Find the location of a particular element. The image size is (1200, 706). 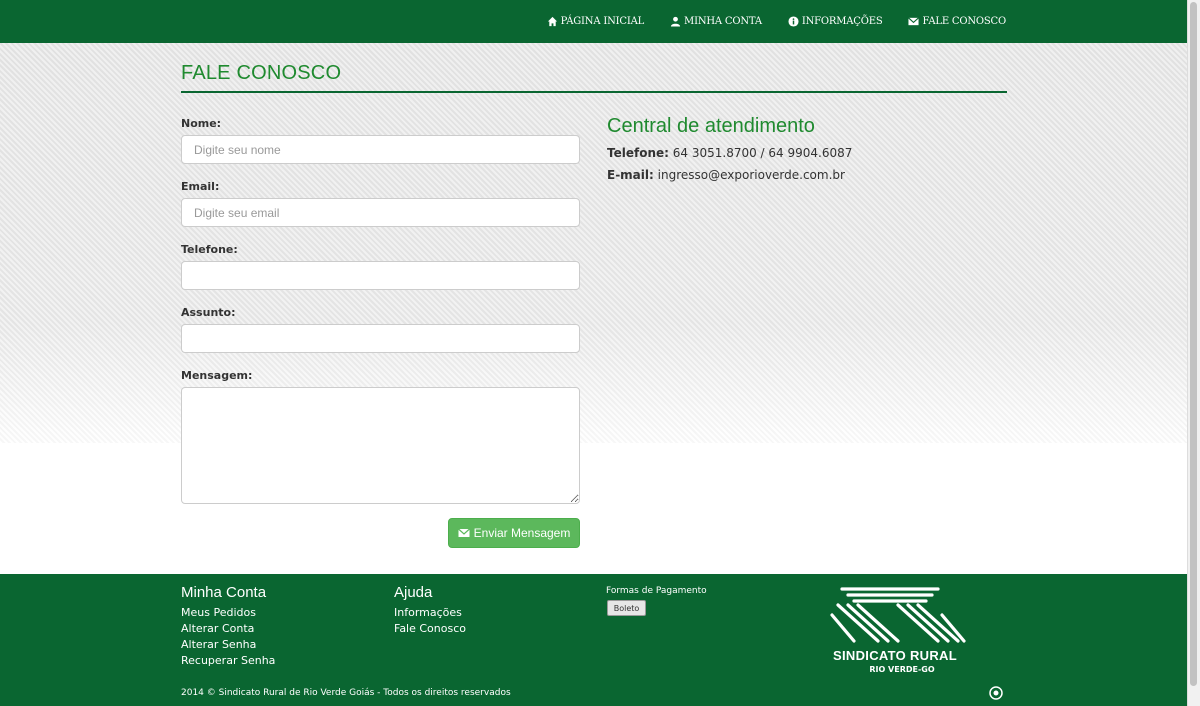

footer-link-recover-password: Recuperar Senha is located at coordinates (228, 661).